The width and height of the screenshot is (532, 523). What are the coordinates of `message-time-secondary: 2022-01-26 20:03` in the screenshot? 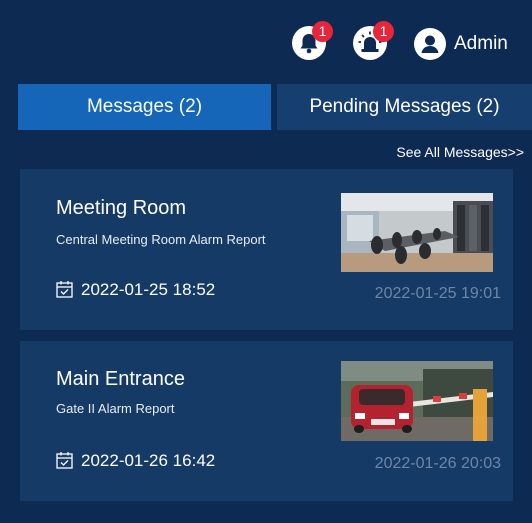 It's located at (437, 463).